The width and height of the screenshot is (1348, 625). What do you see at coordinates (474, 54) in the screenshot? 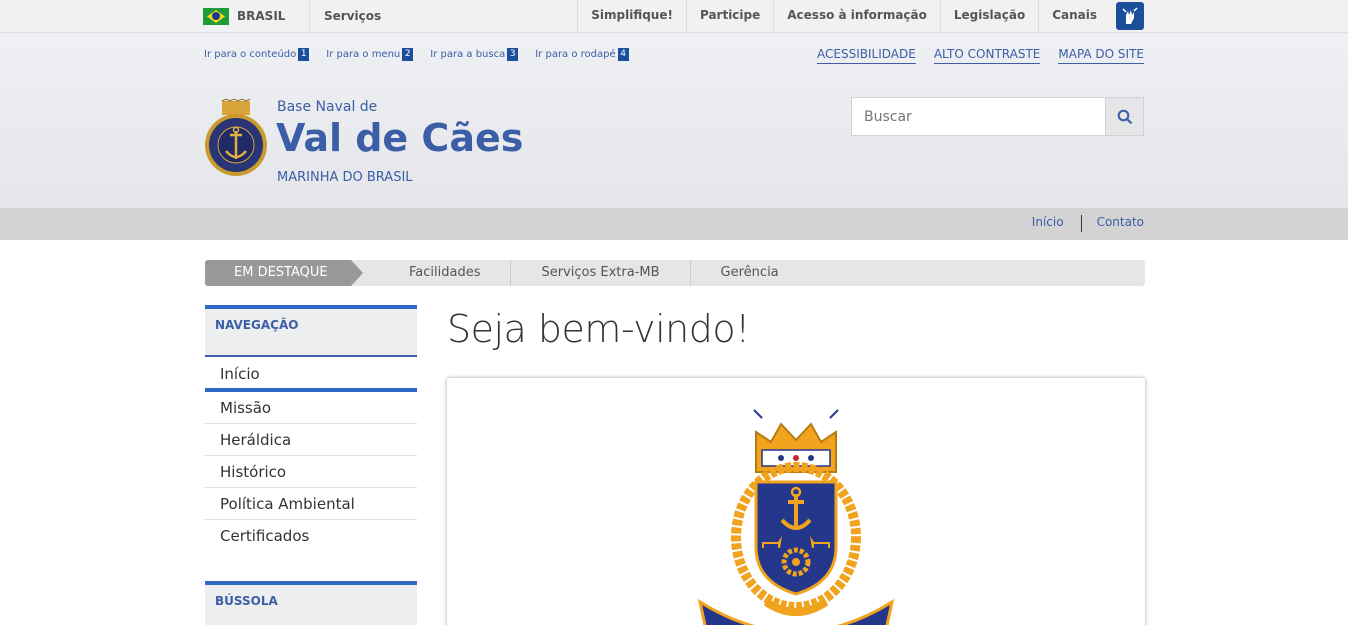
I see `skip-to-search-link: Ir para a busca 3` at bounding box center [474, 54].